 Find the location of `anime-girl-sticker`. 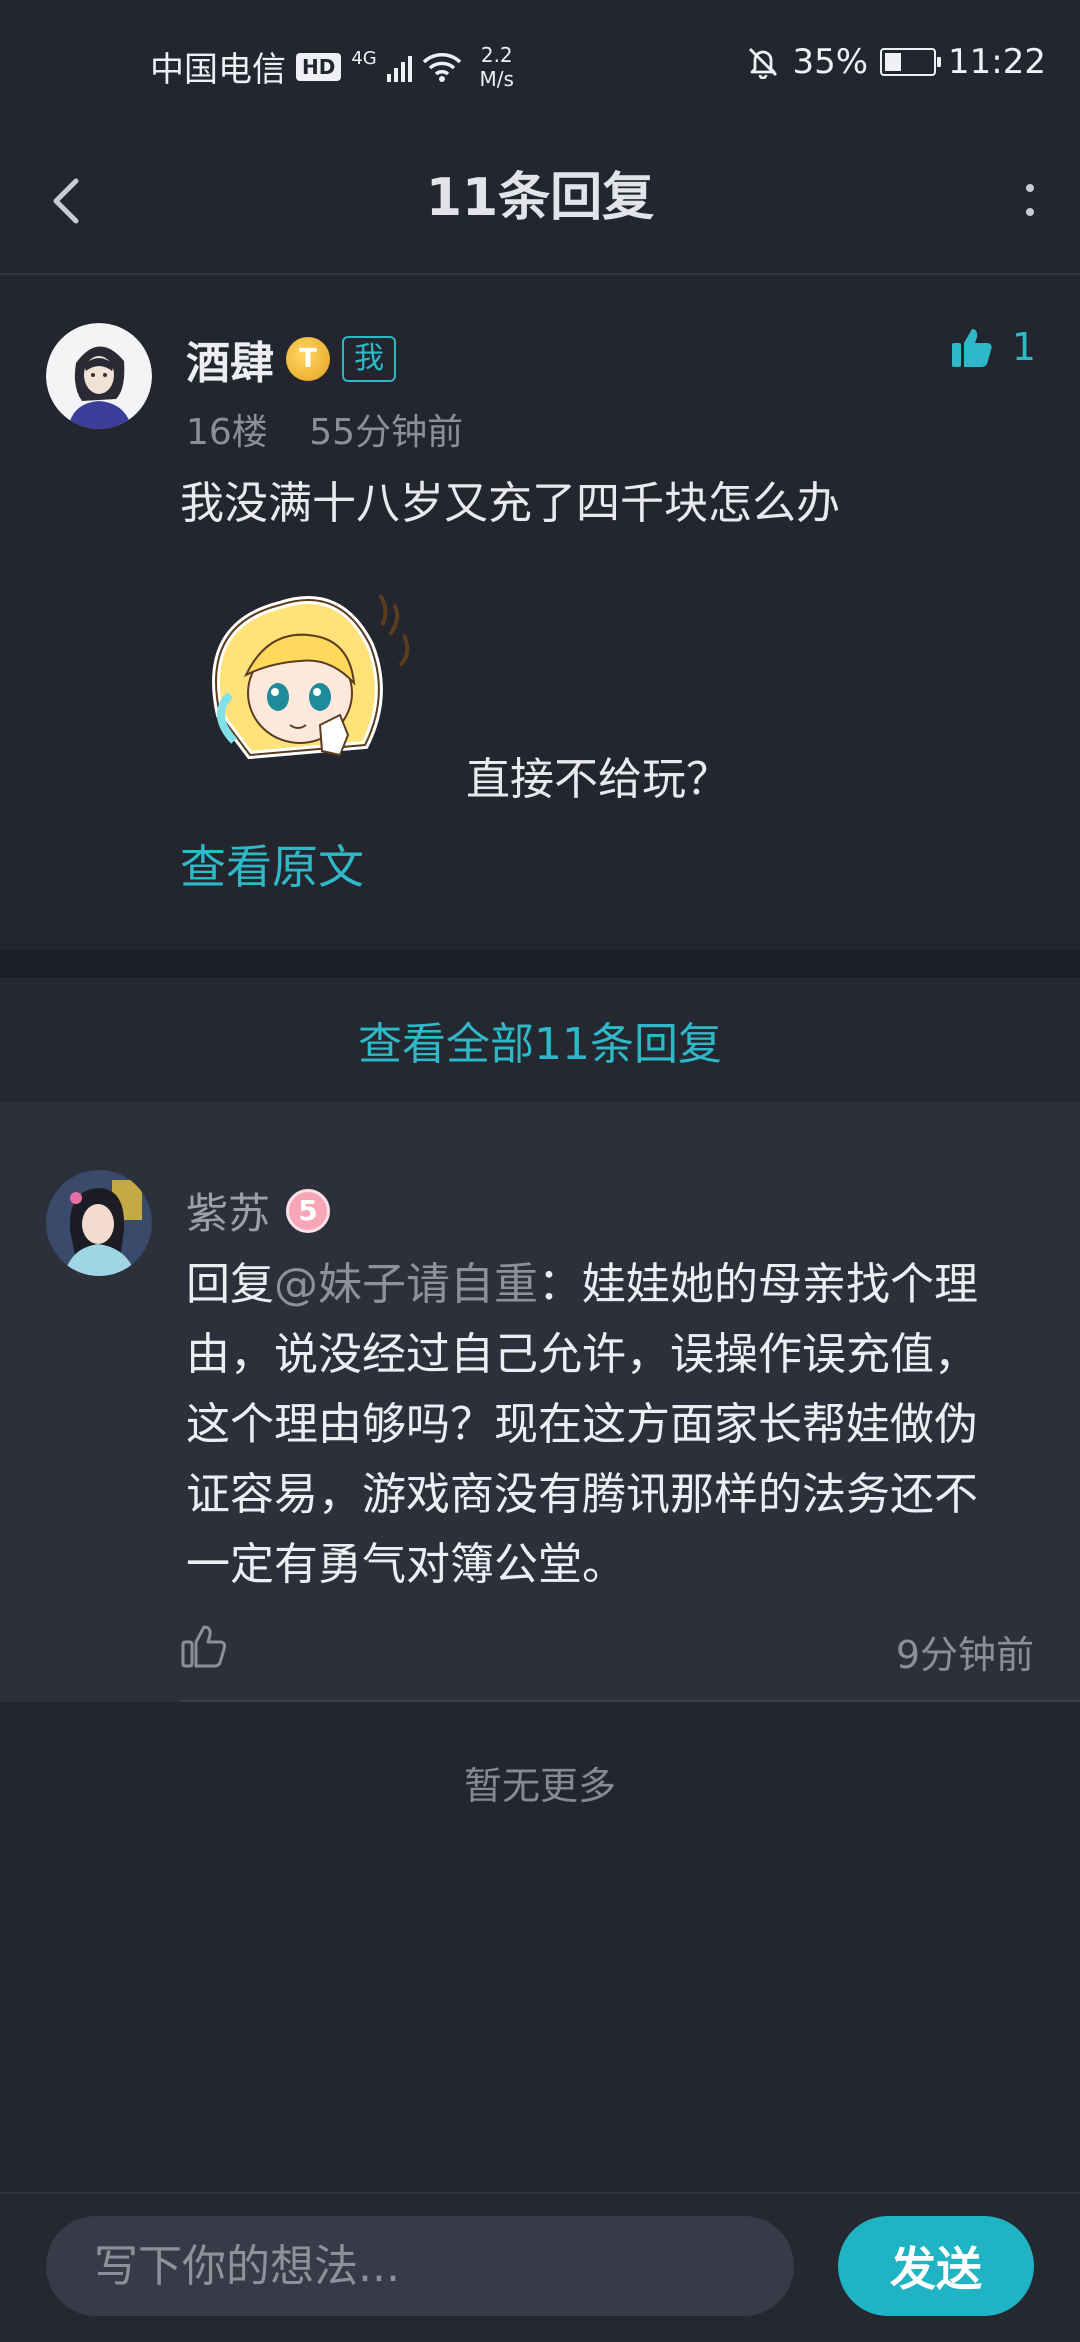

anime-girl-sticker is located at coordinates (311, 676).